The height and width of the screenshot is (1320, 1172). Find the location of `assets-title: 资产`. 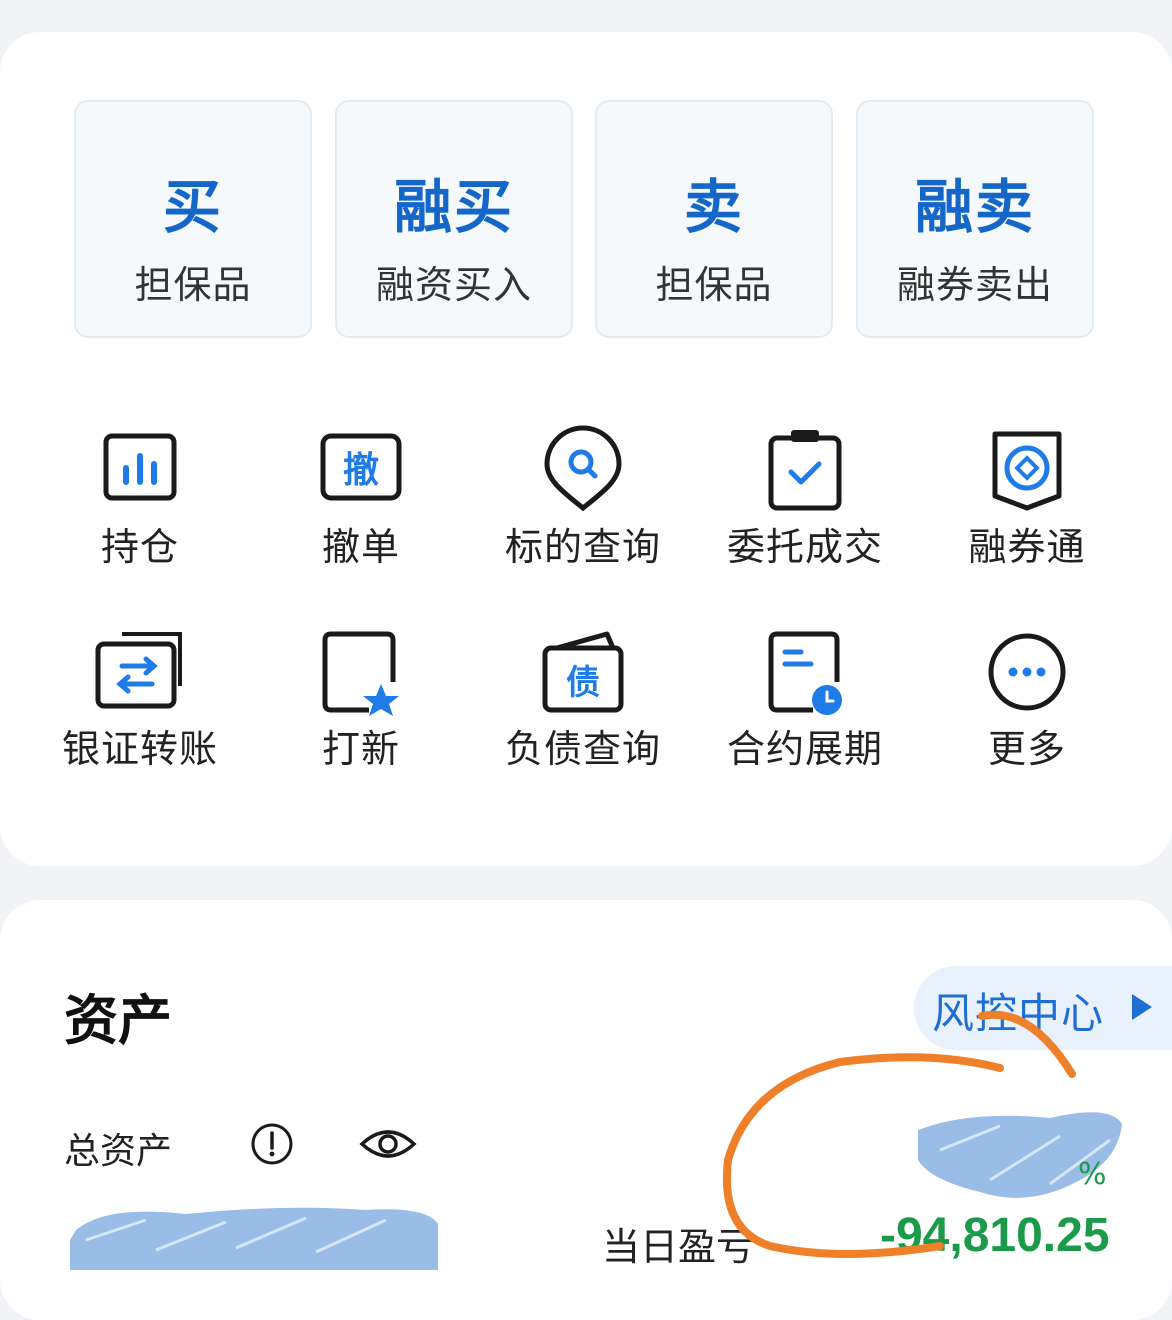

assets-title: 资产 is located at coordinates (118, 1020).